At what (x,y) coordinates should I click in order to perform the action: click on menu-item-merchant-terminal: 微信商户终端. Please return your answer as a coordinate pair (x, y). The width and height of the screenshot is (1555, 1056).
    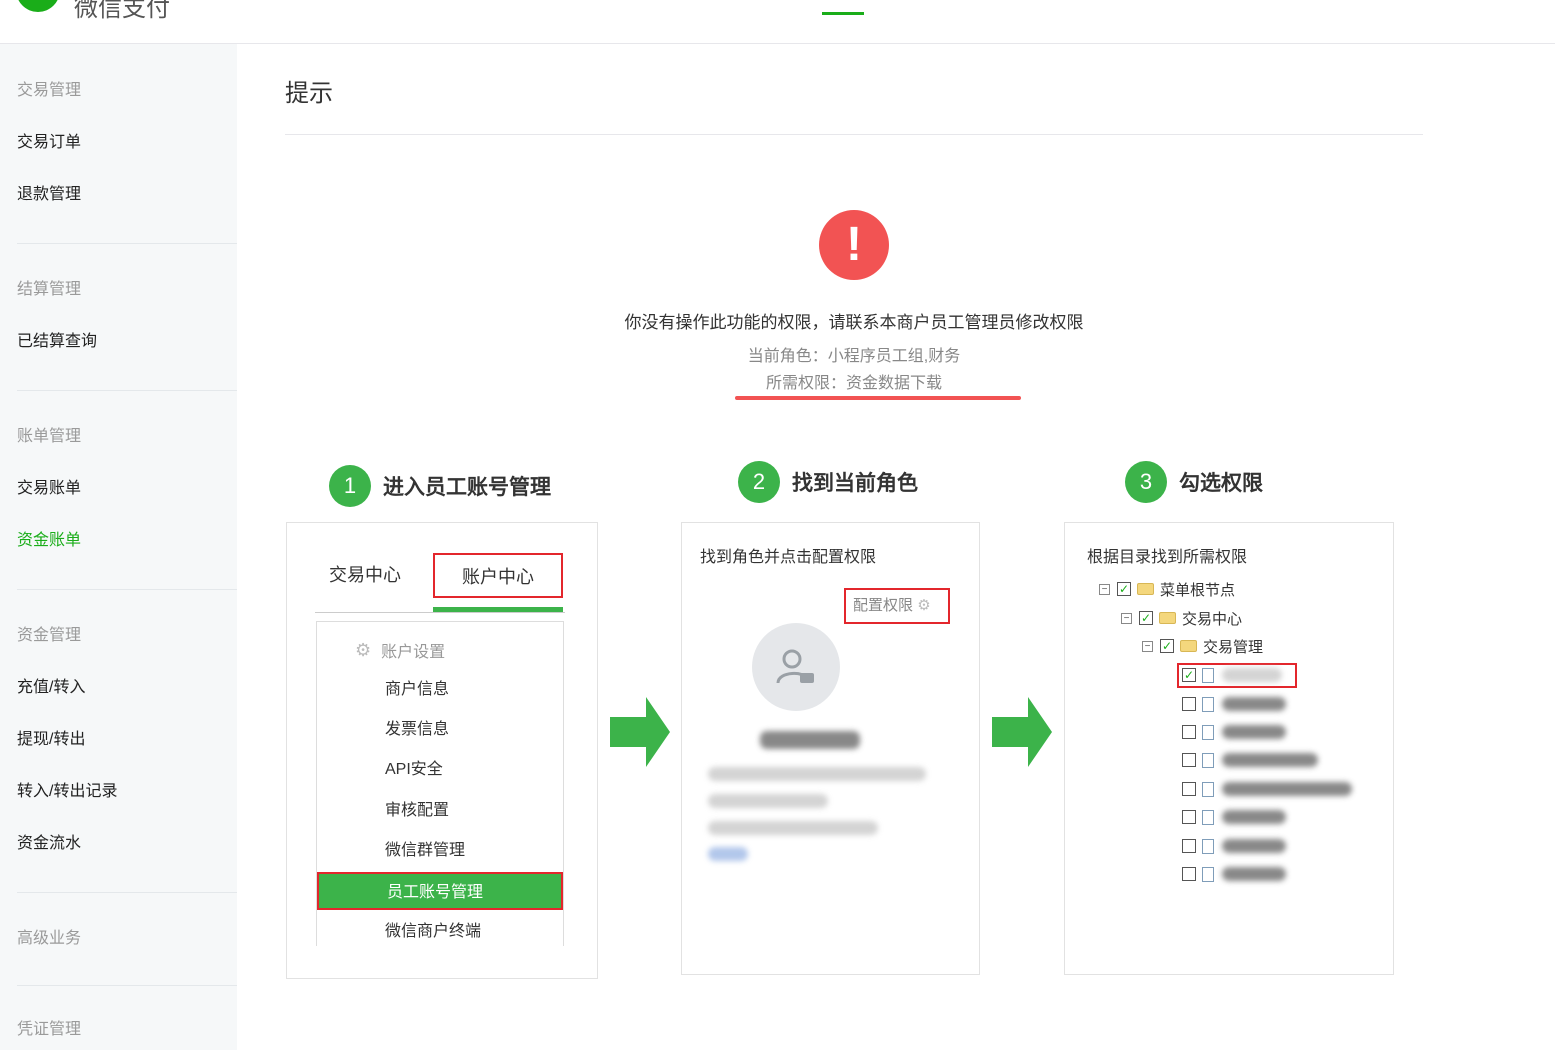
    Looking at the image, I should click on (433, 932).